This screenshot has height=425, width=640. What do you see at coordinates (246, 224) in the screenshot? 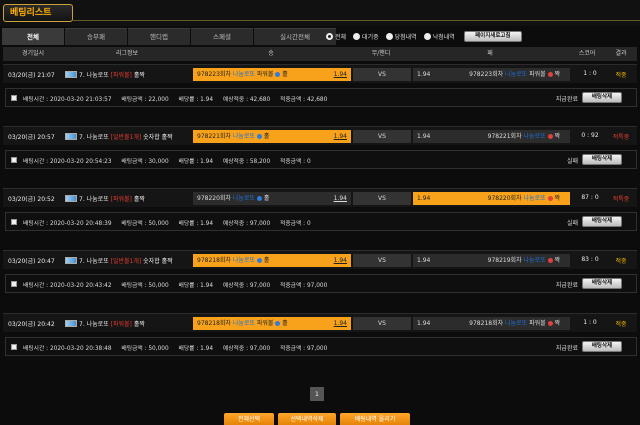
I see `expected-win: 예상적중 : 97,000` at bounding box center [246, 224].